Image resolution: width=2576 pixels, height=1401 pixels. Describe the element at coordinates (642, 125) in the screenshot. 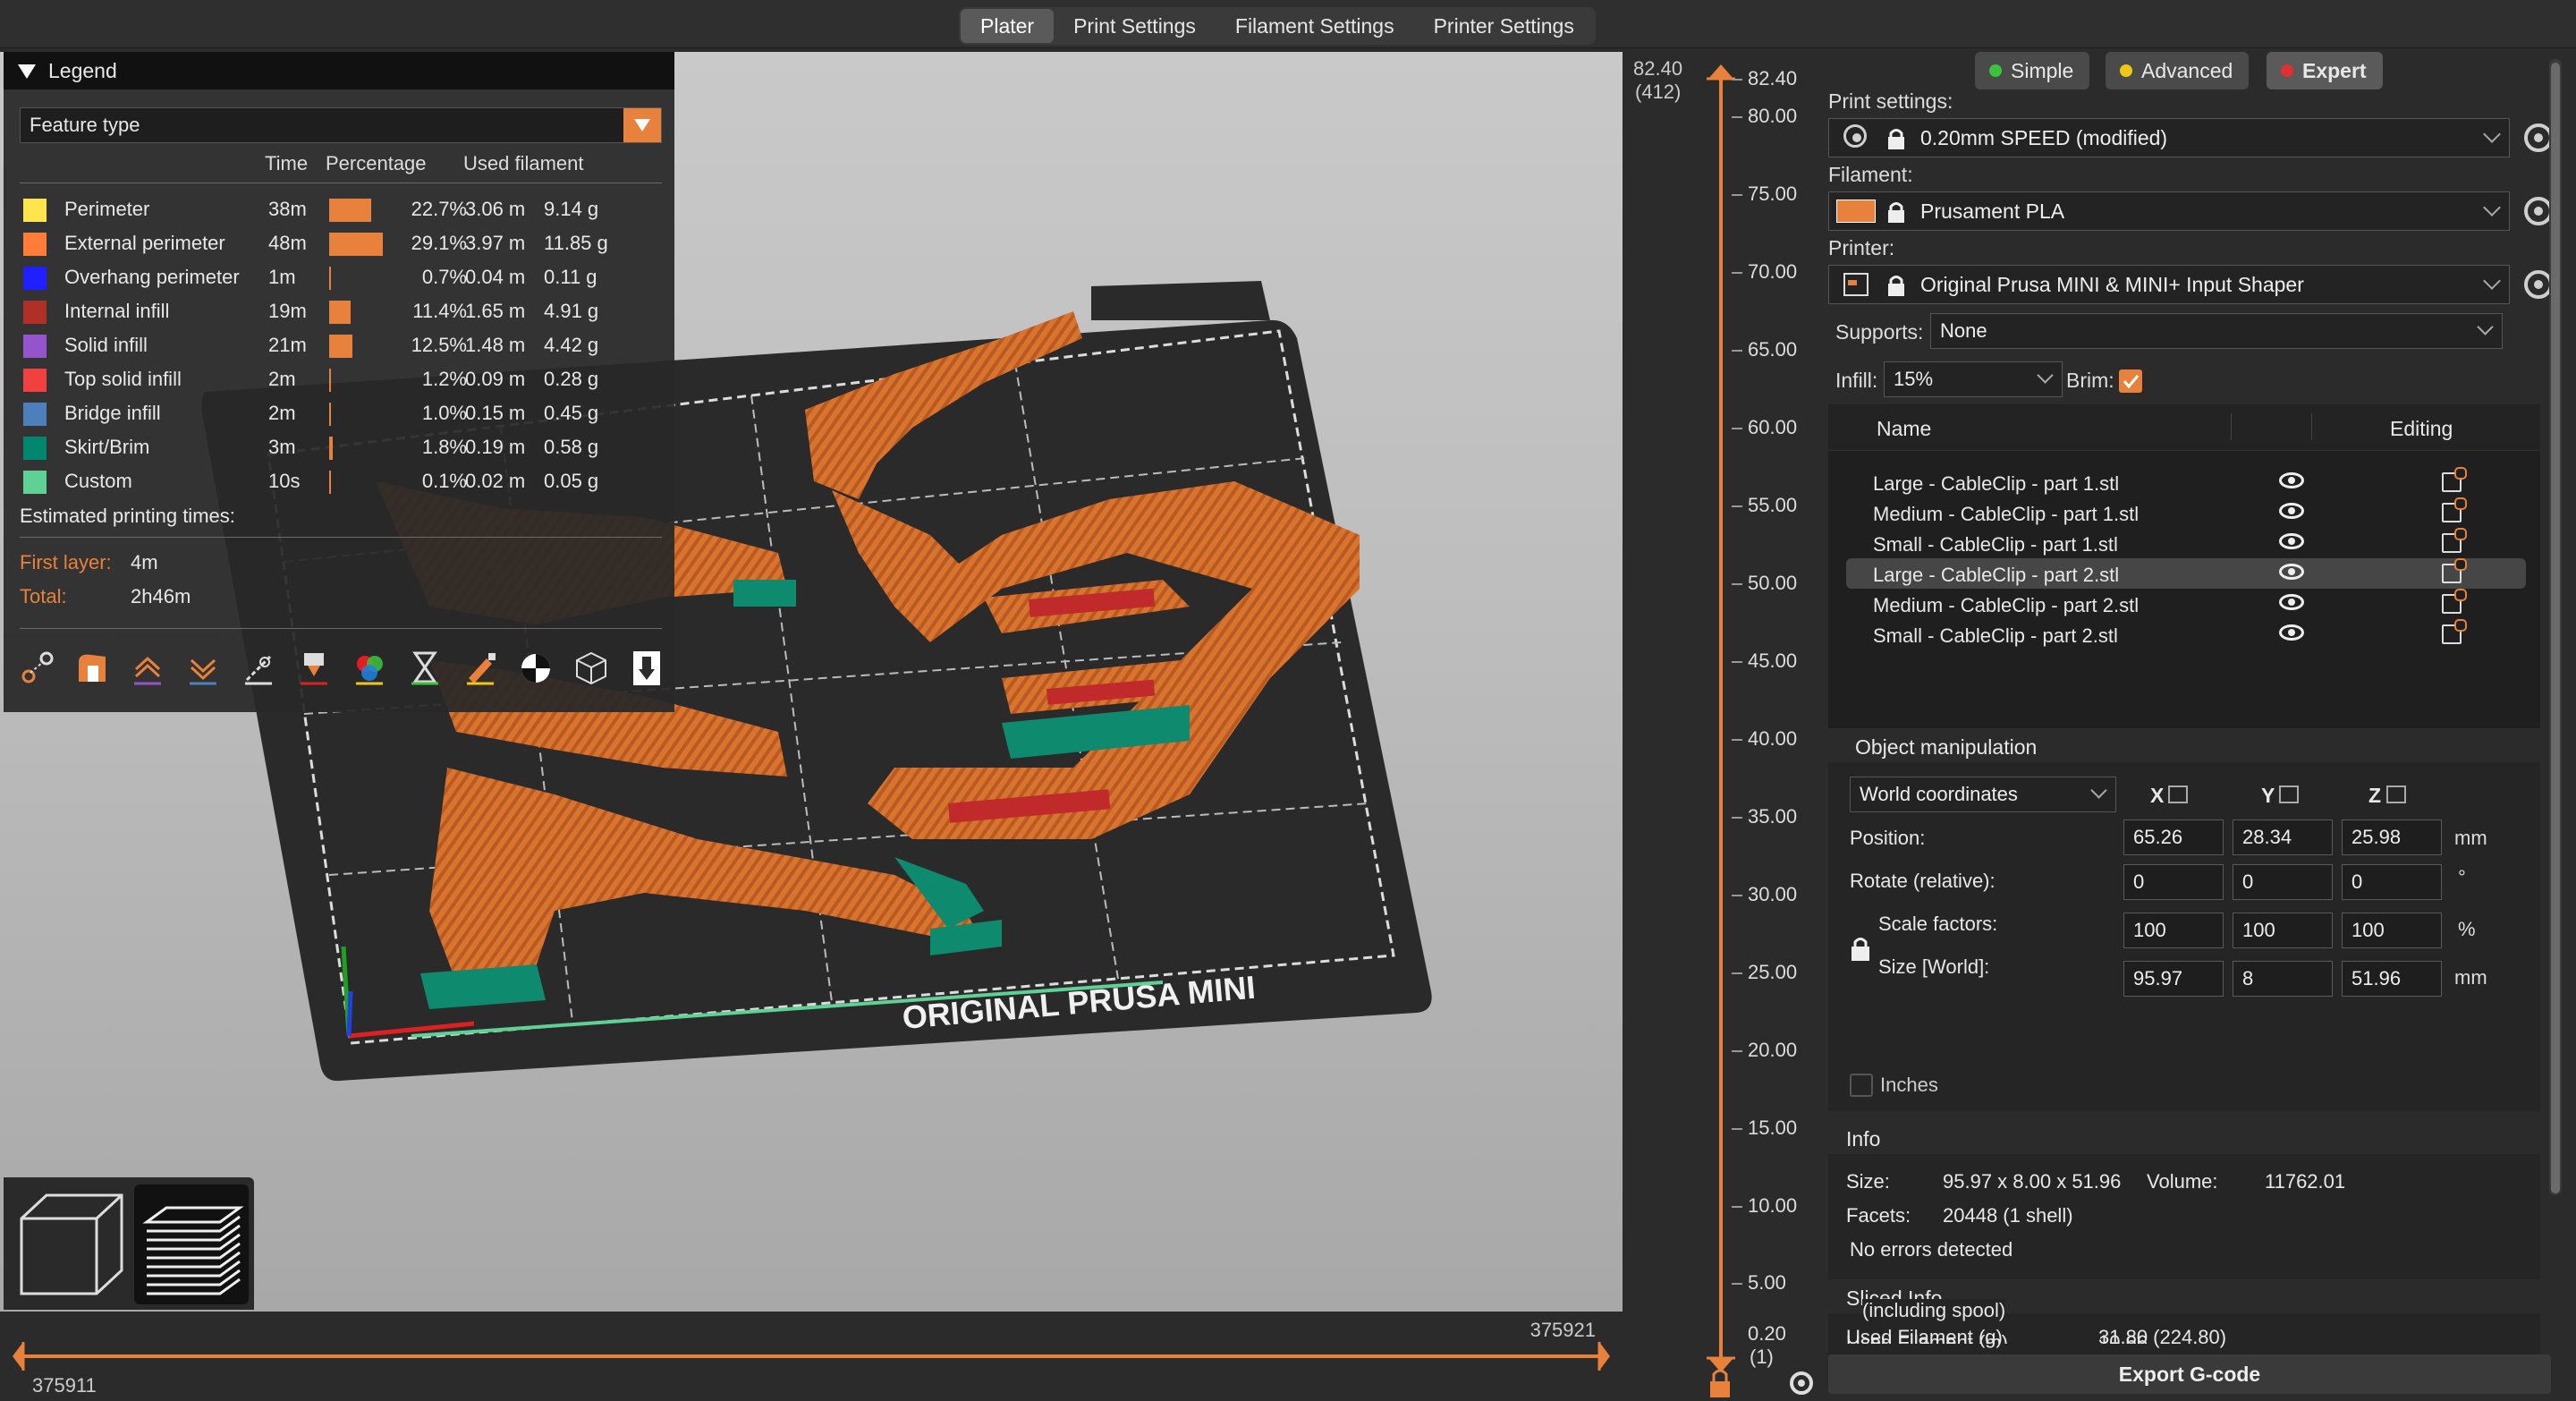

I see `dropdown-arrow-icon` at that location.